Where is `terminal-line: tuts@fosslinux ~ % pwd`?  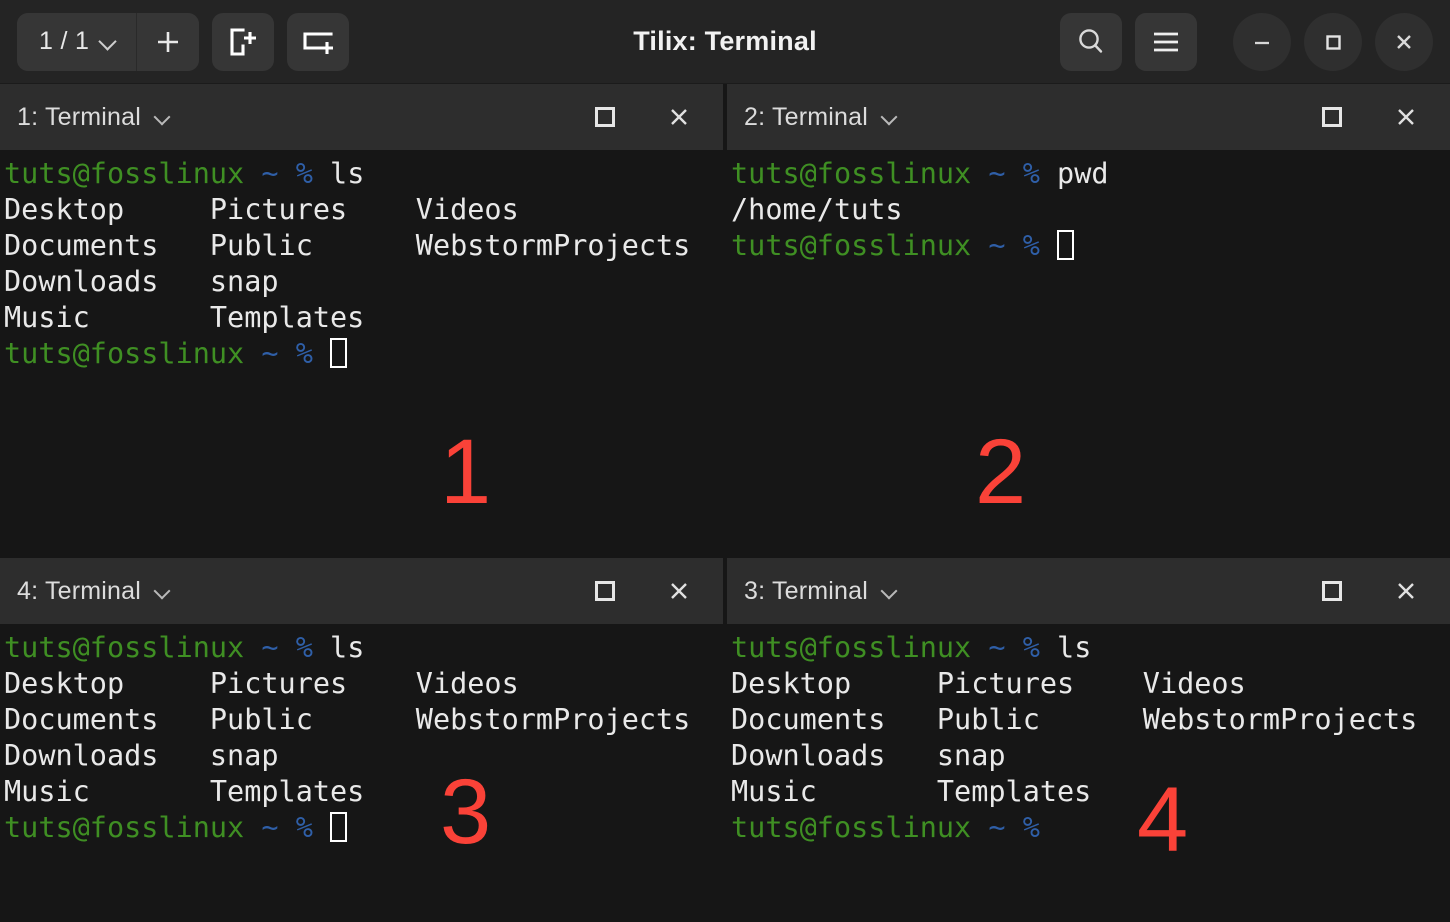
terminal-line: tuts@fosslinux ~ % pwd is located at coordinates (1090, 174).